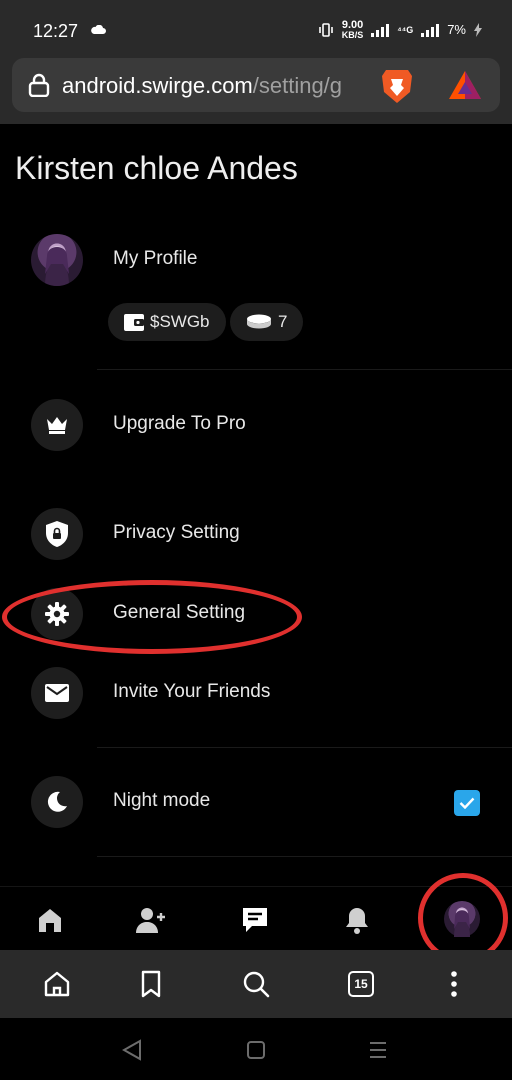  I want to click on browser-bottom-bar: 15, so click(256, 984).